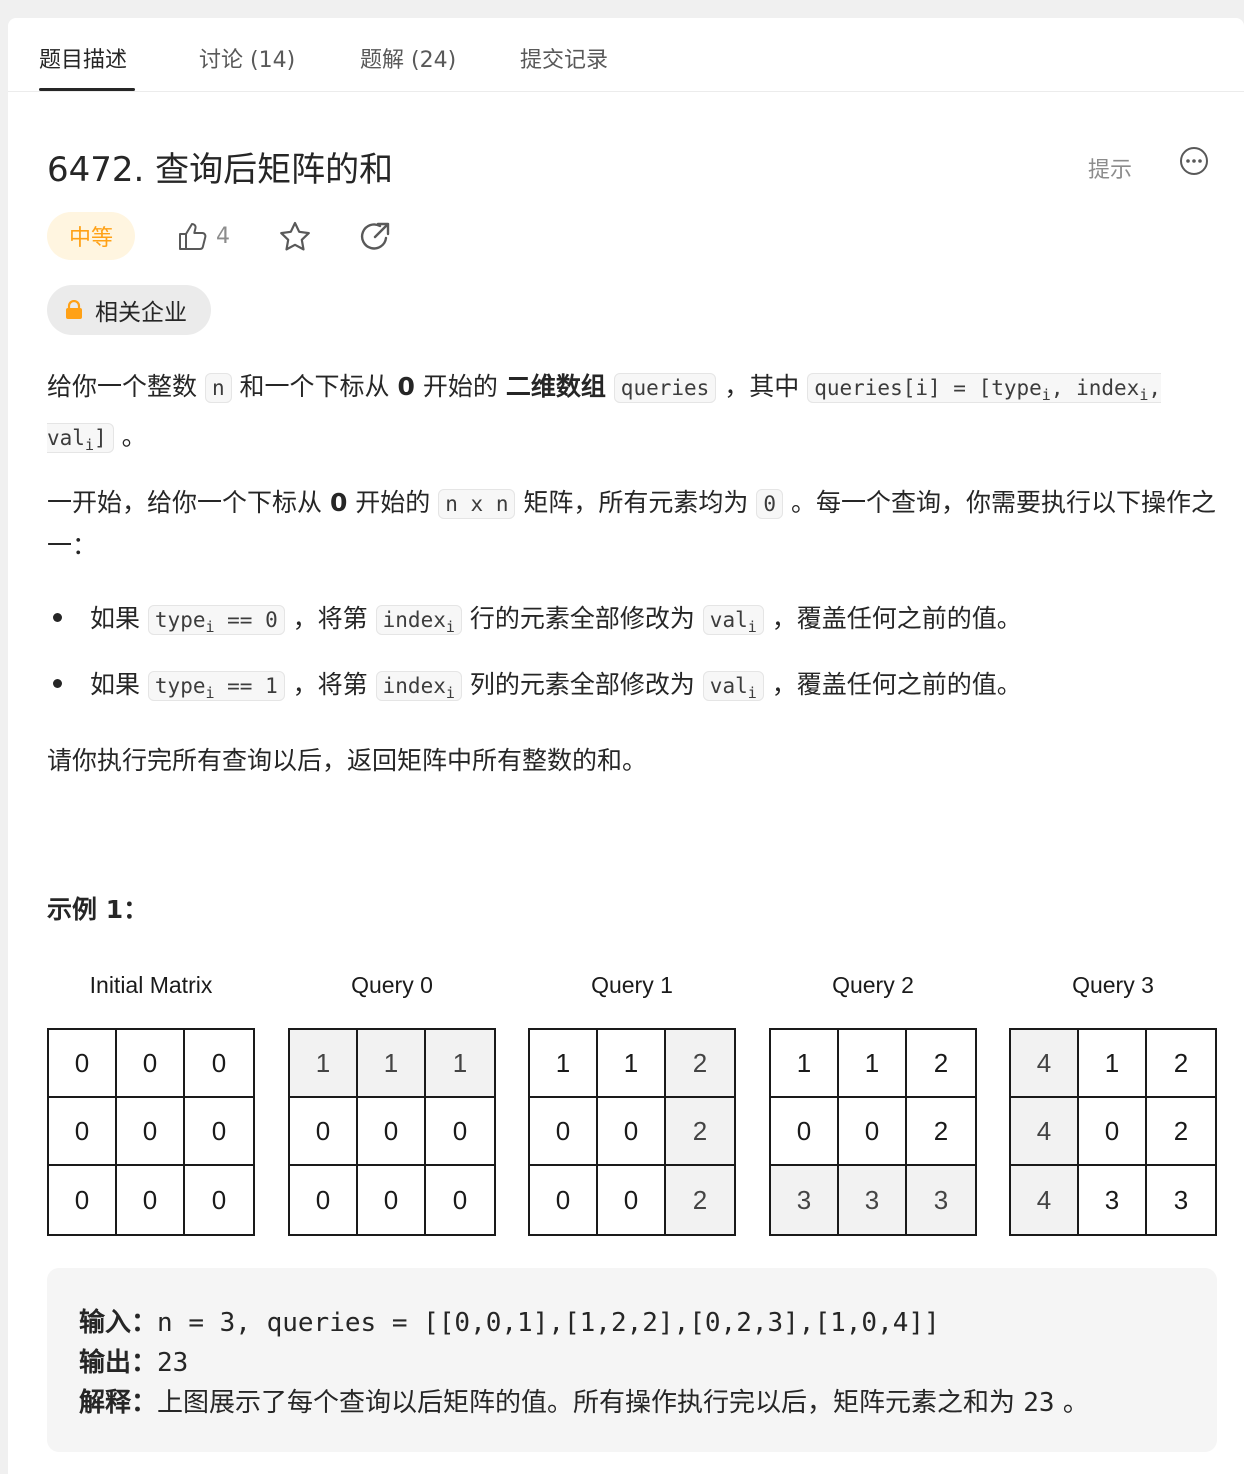  I want to click on share-icon, so click(375, 237).